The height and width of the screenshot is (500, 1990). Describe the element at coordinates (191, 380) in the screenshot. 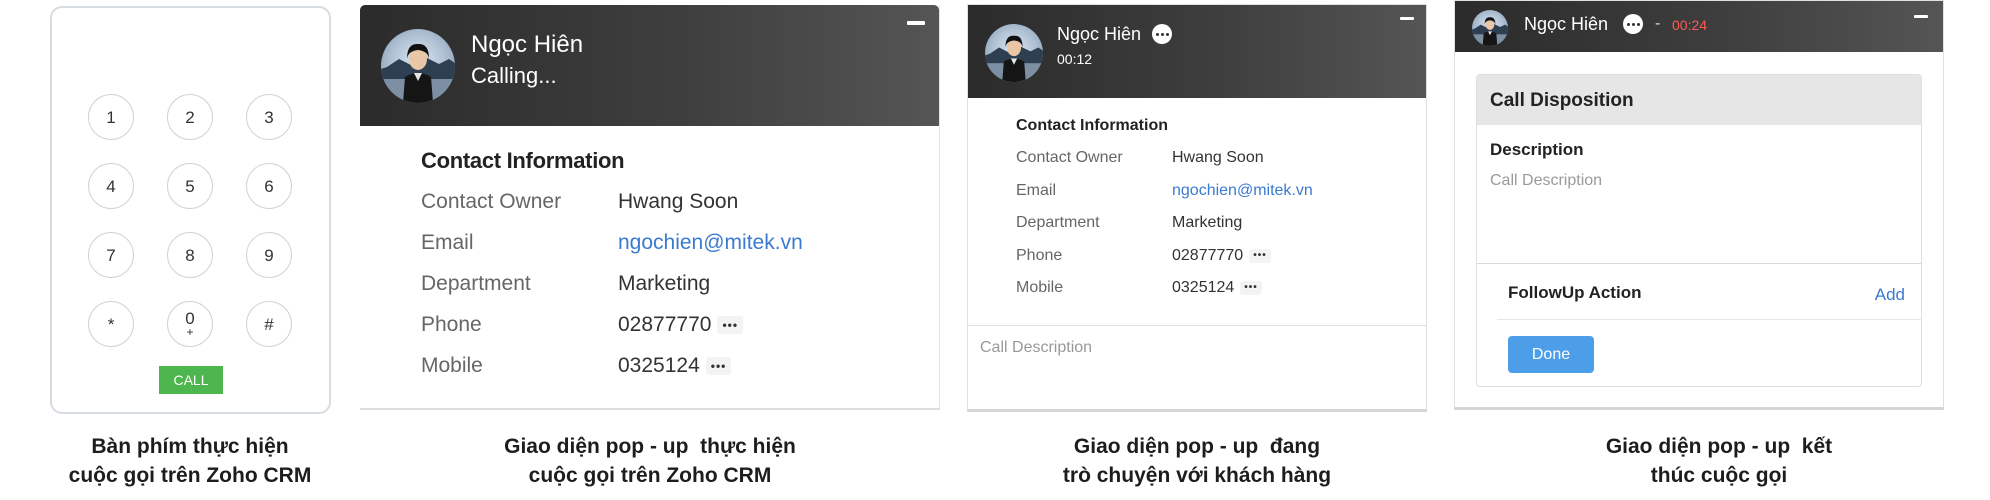

I see `call-button: CALL` at that location.